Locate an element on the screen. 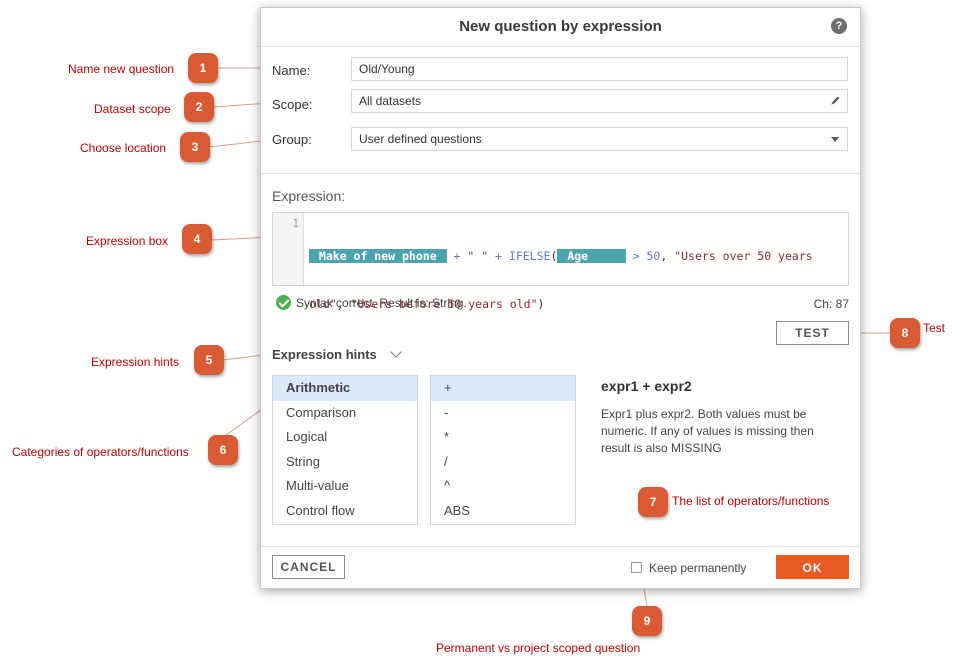  callout-badge-6: 6 is located at coordinates (223, 450).